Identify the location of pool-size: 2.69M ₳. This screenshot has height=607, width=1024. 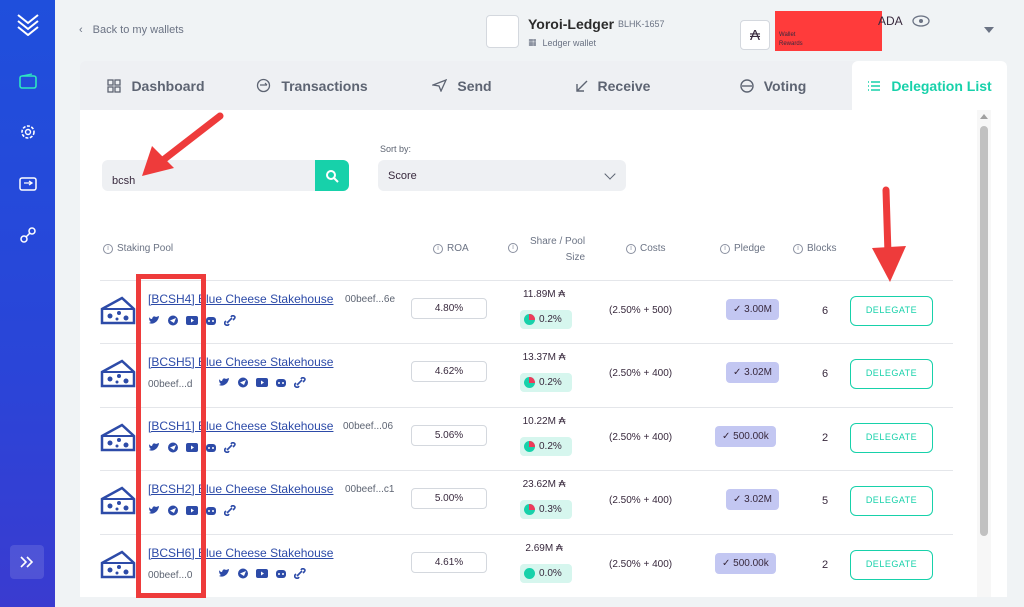
(544, 548).